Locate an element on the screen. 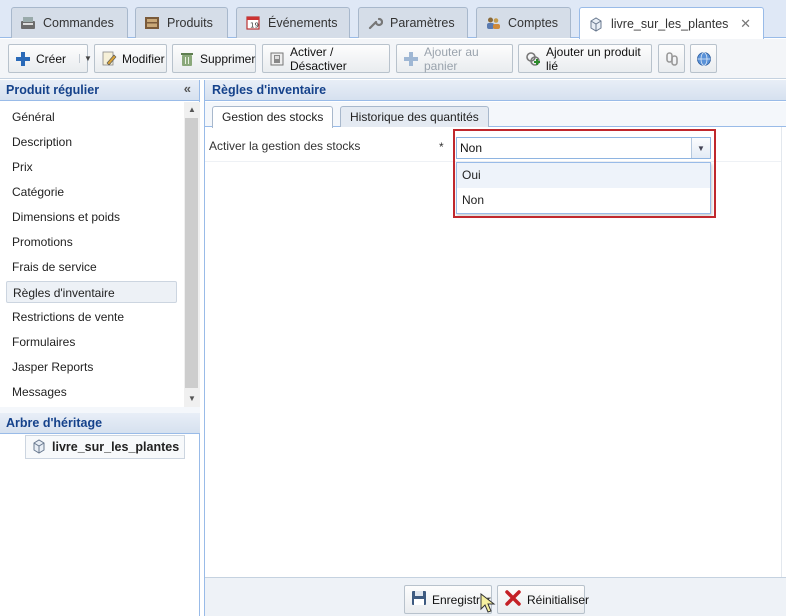  create-button: Créer ▼ is located at coordinates (50, 58).